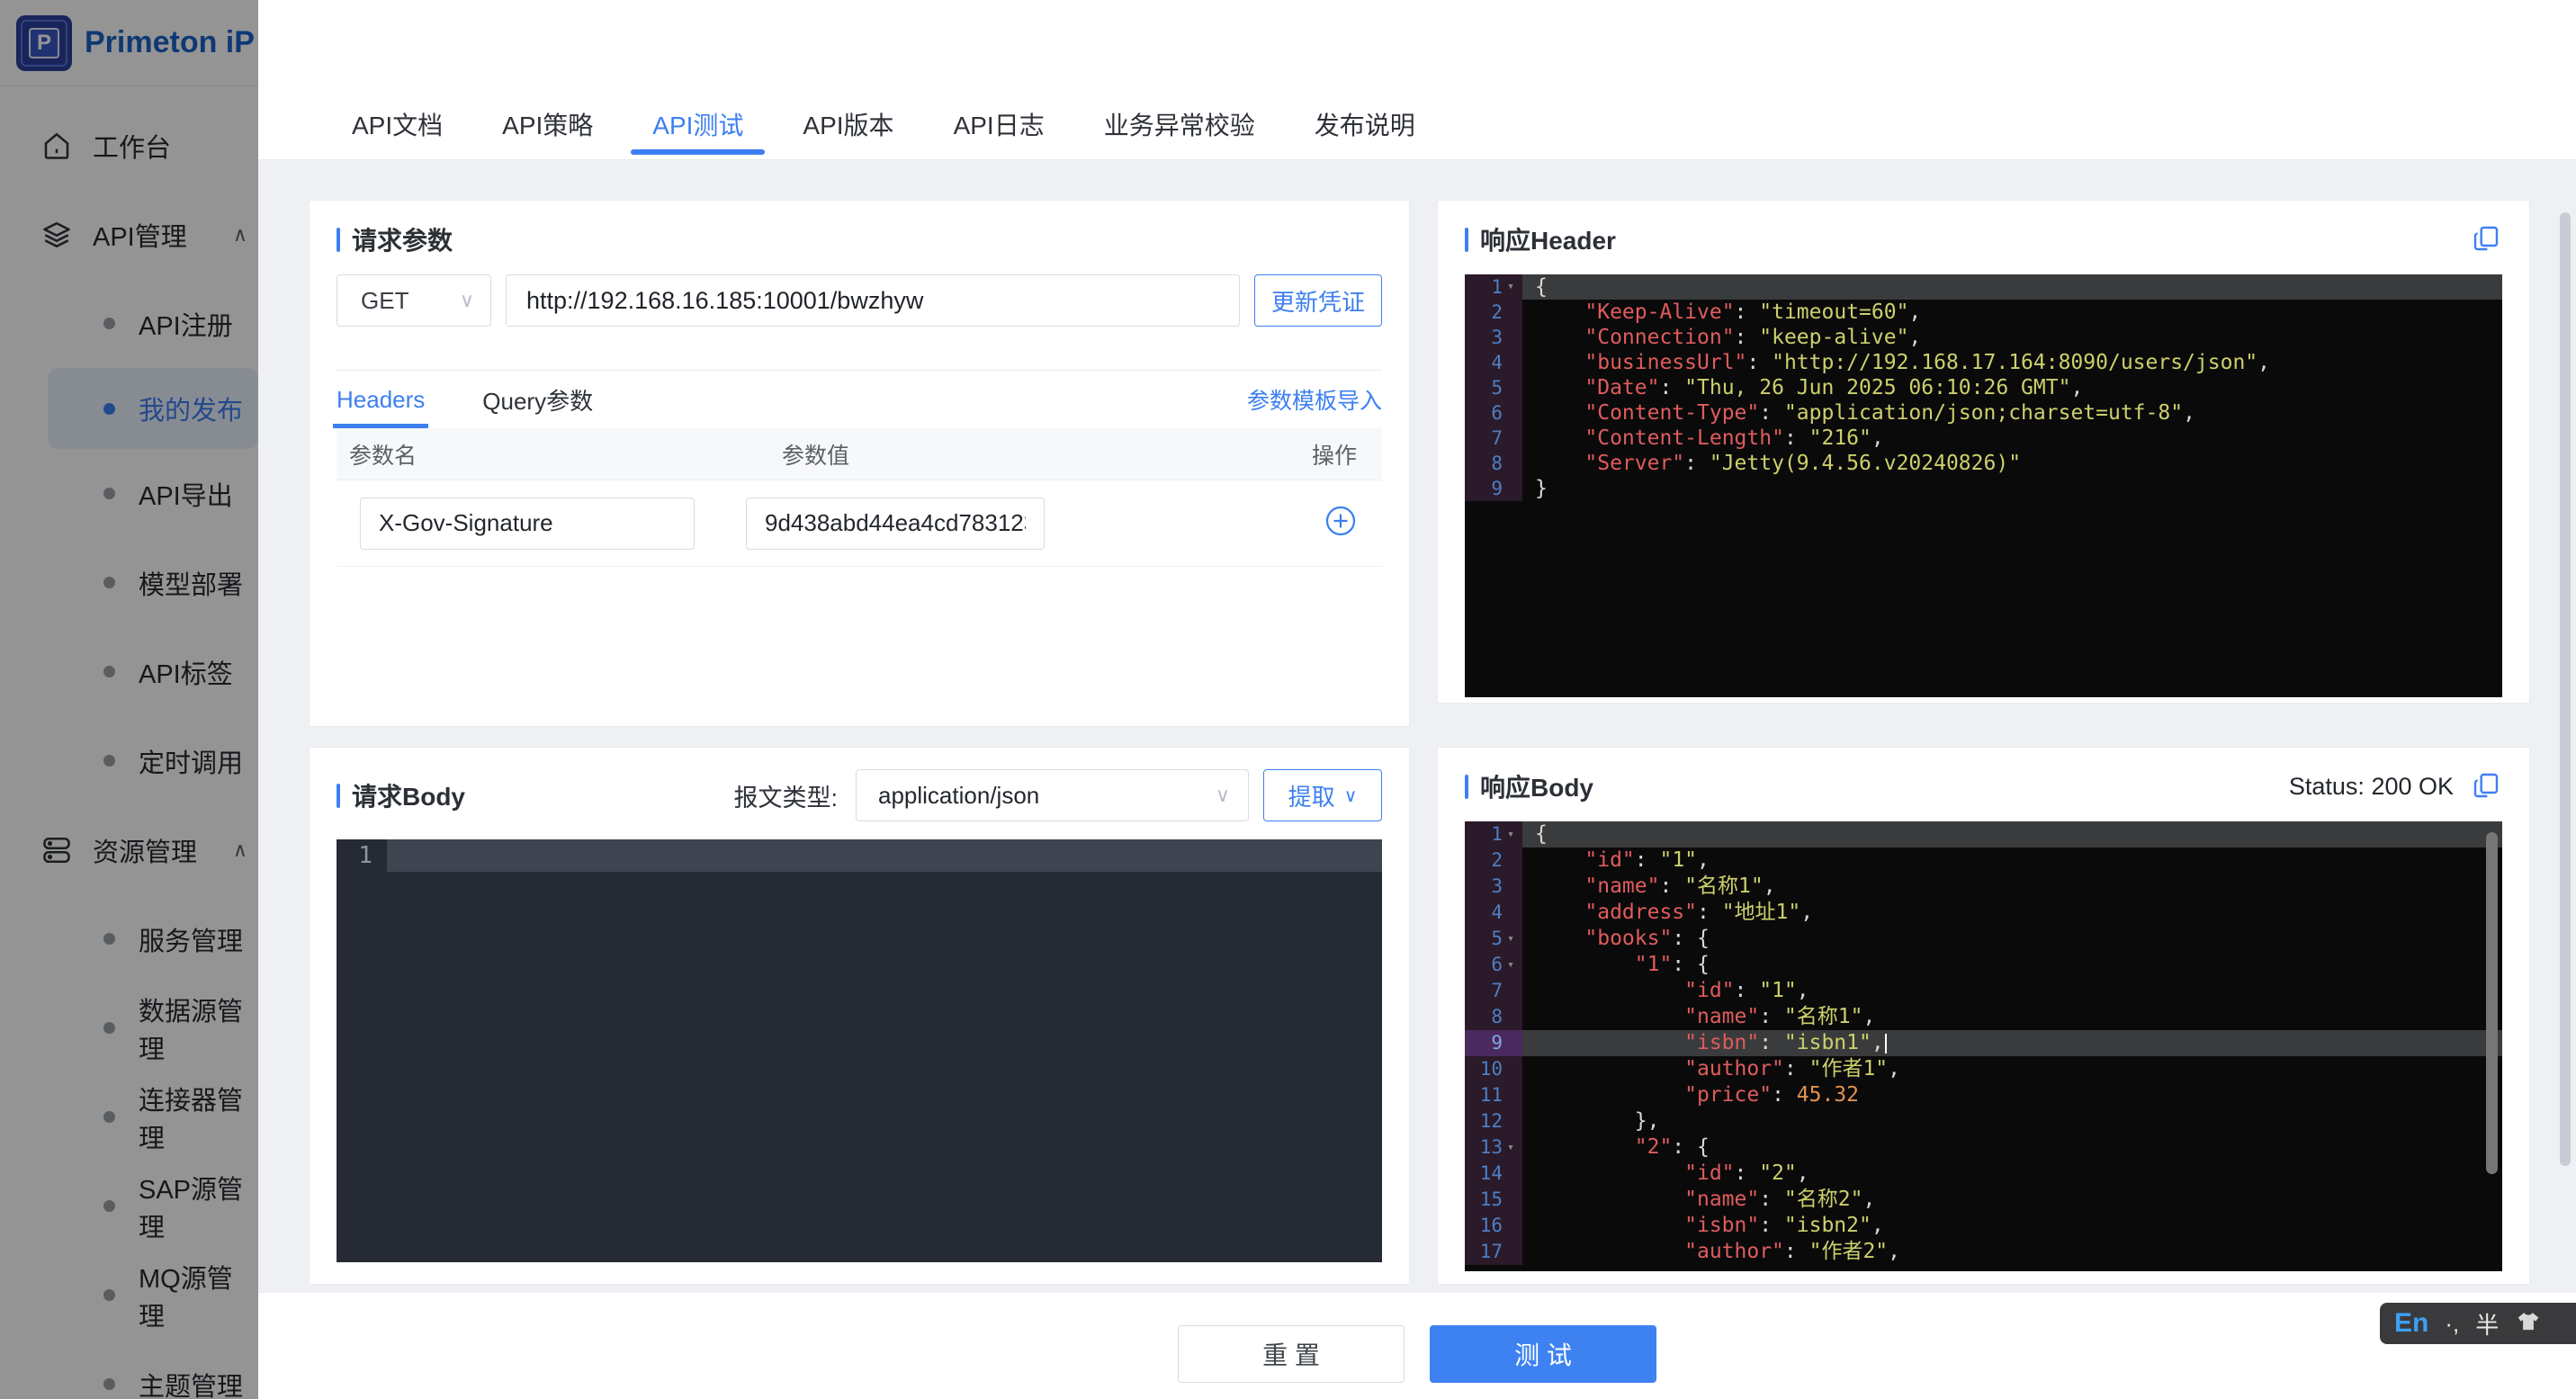  What do you see at coordinates (409, 797) in the screenshot?
I see `section-title-request-body: 请求Body` at bounding box center [409, 797].